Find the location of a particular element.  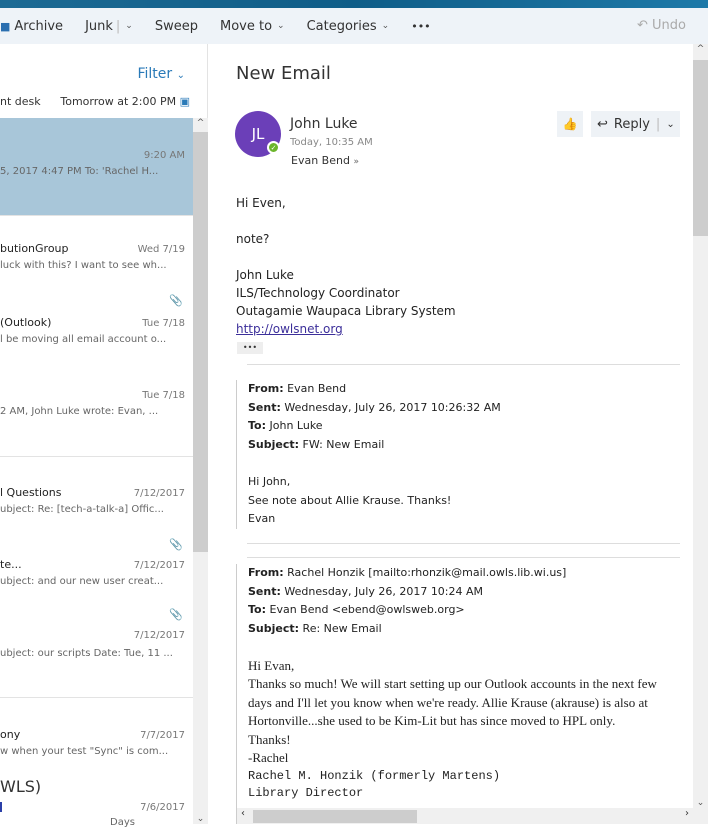

item-date: Wed 7/19 is located at coordinates (161, 249).